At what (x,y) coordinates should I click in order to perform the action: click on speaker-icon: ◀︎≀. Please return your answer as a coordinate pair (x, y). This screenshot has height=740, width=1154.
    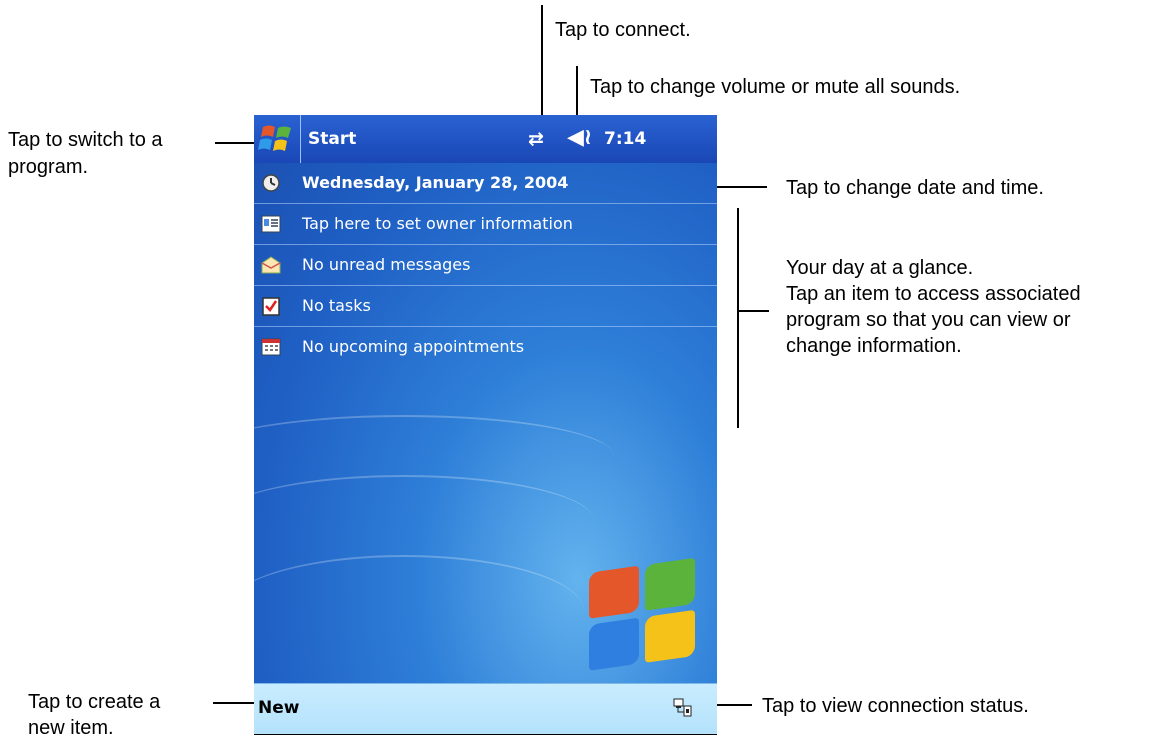
    Looking at the image, I should click on (579, 137).